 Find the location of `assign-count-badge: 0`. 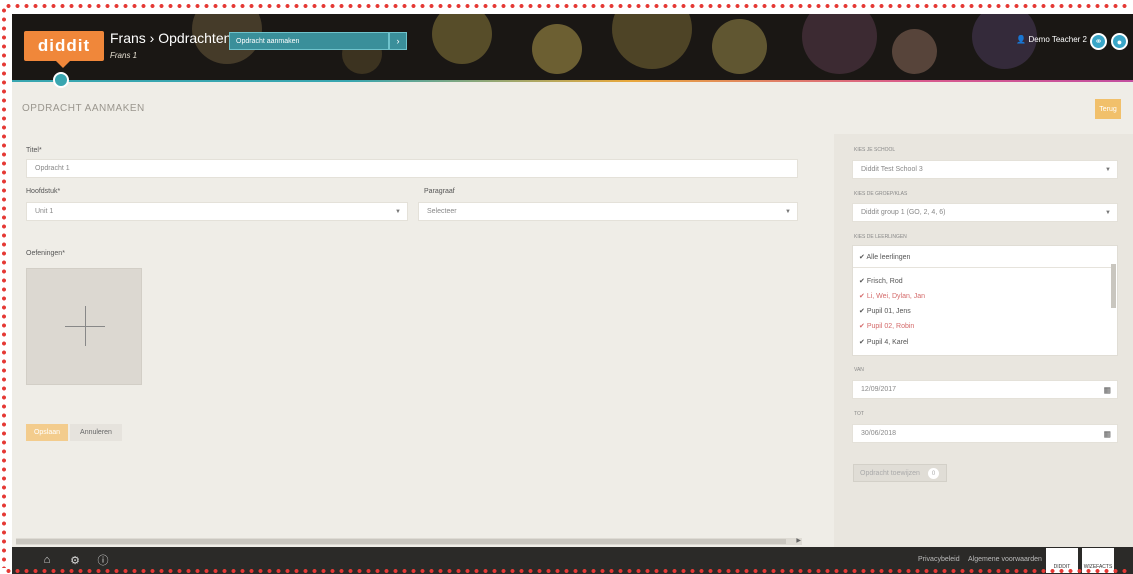

assign-count-badge: 0 is located at coordinates (933, 473).